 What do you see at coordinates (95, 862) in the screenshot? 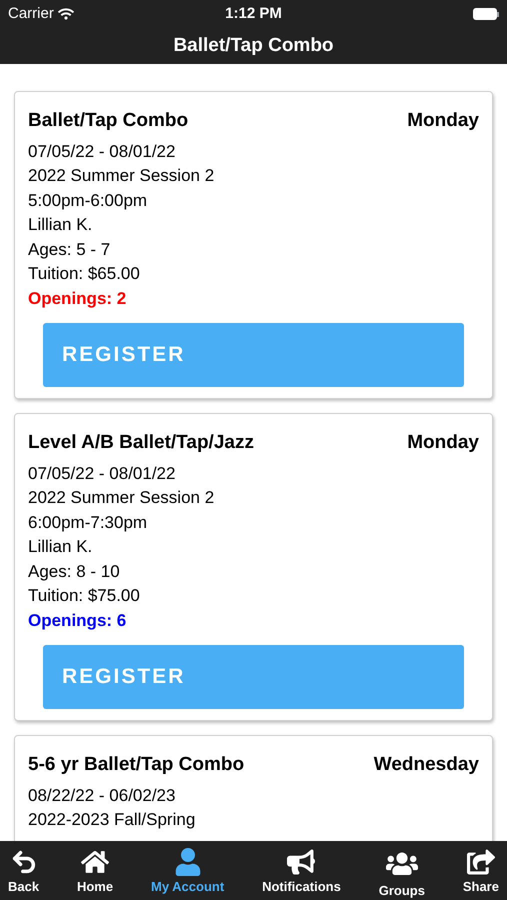
I see `home-icon` at bounding box center [95, 862].